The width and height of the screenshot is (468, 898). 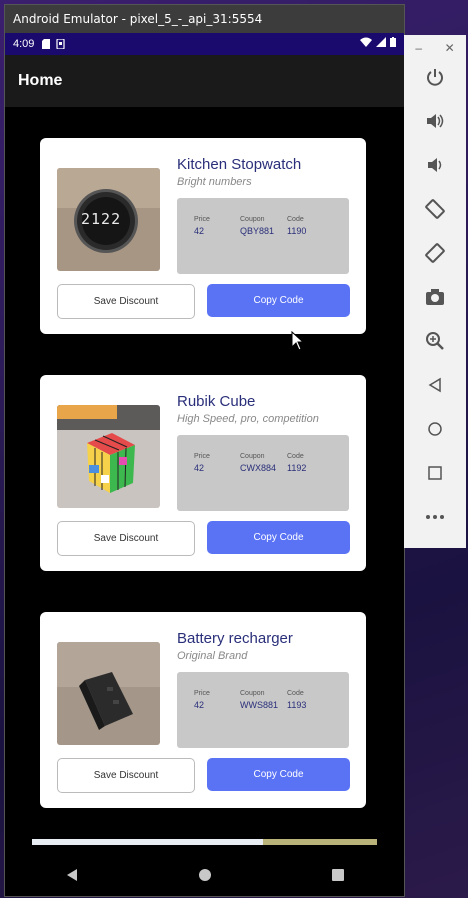 I want to click on coupon-value: WWS881, so click(x=259, y=705).